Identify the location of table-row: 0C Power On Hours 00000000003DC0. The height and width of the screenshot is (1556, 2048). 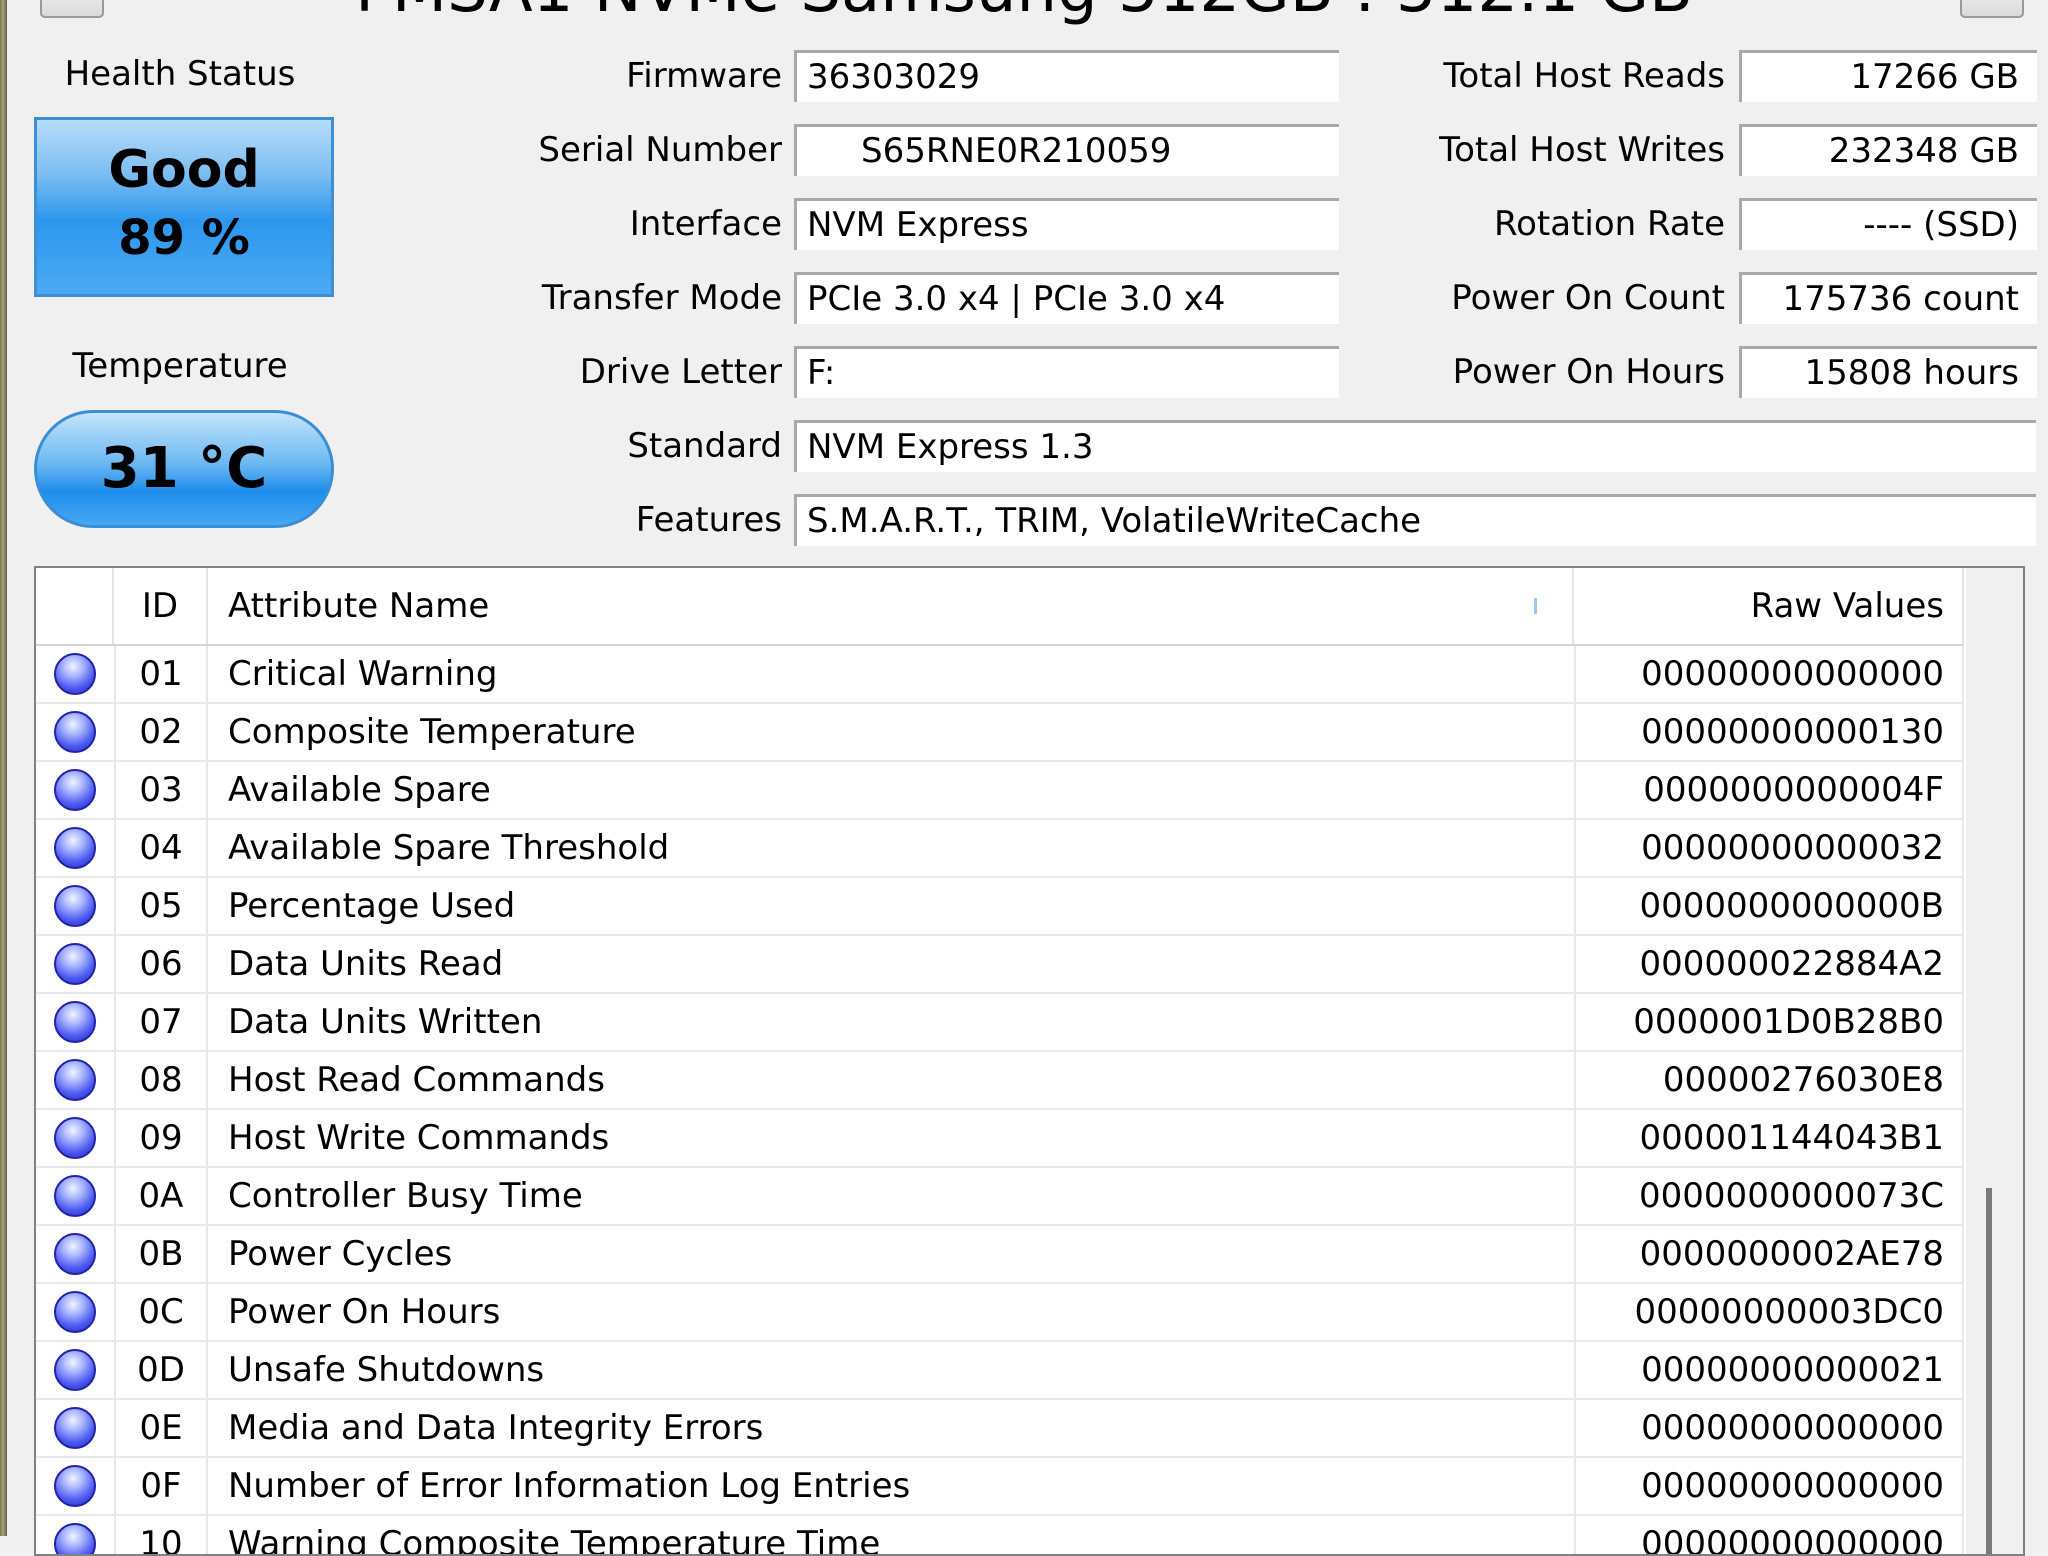
(1000, 1313).